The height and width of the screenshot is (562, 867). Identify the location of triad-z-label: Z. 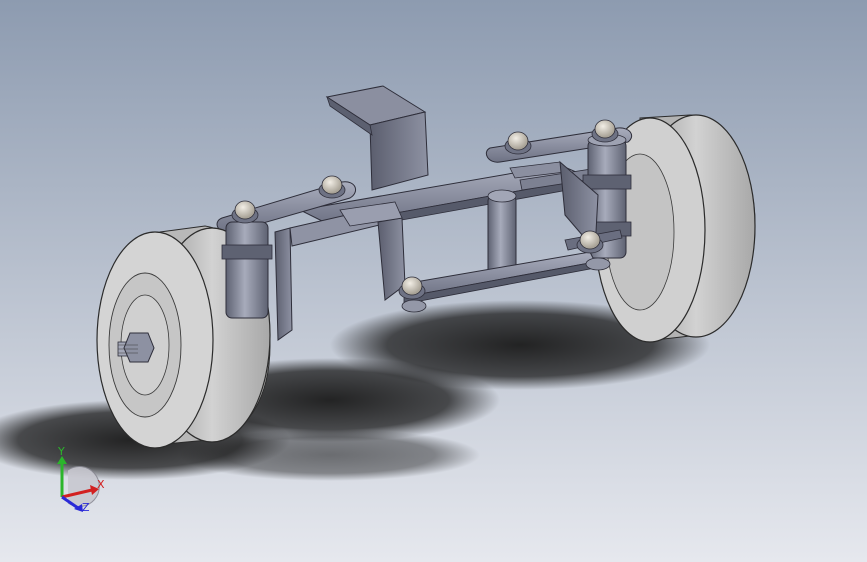
(86, 507).